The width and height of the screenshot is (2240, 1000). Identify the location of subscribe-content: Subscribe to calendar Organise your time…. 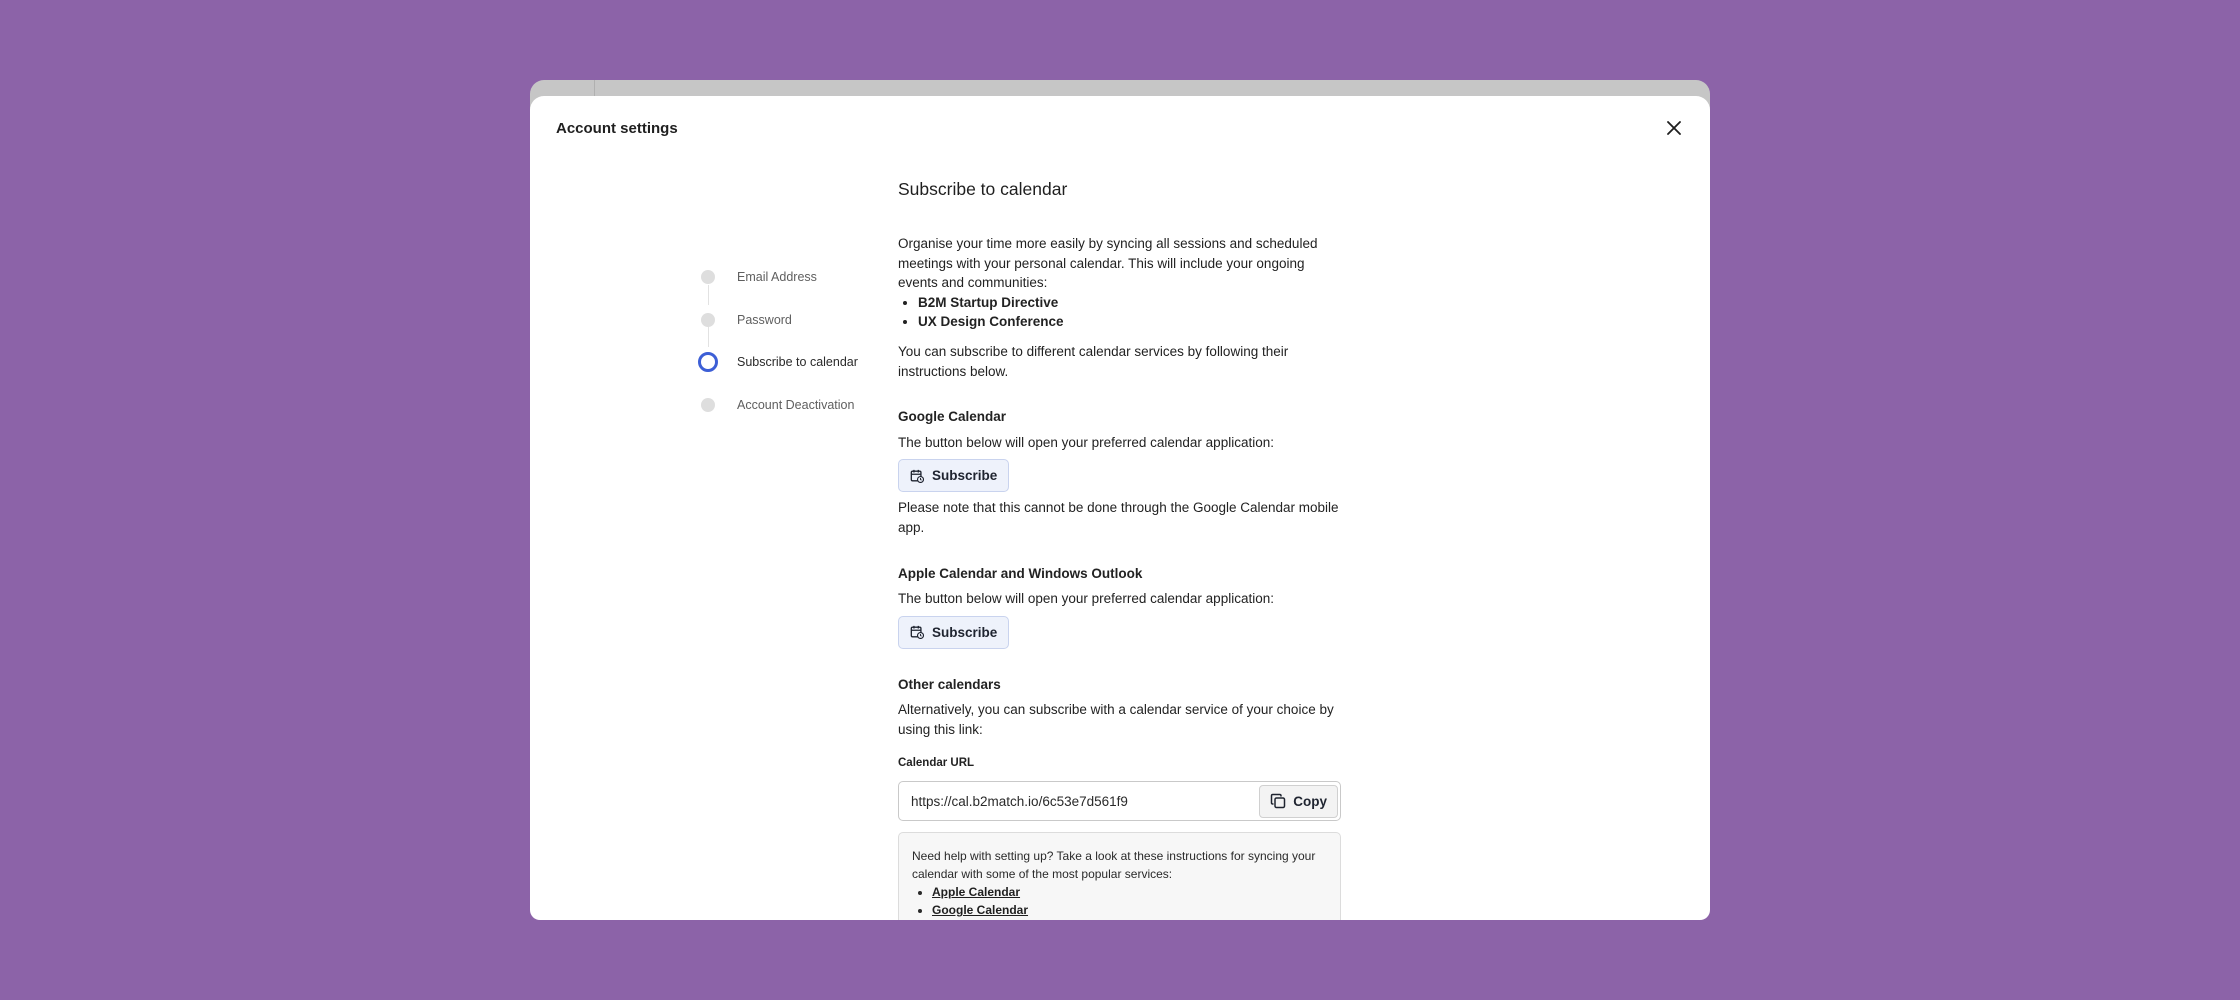
(1120, 549).